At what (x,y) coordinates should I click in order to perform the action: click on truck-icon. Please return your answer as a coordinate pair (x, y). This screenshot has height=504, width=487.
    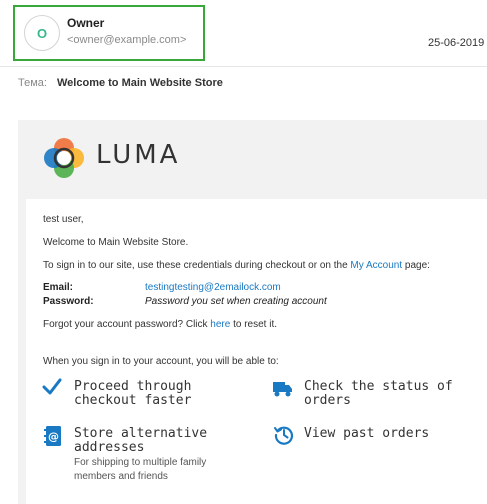
    Looking at the image, I should click on (282, 389).